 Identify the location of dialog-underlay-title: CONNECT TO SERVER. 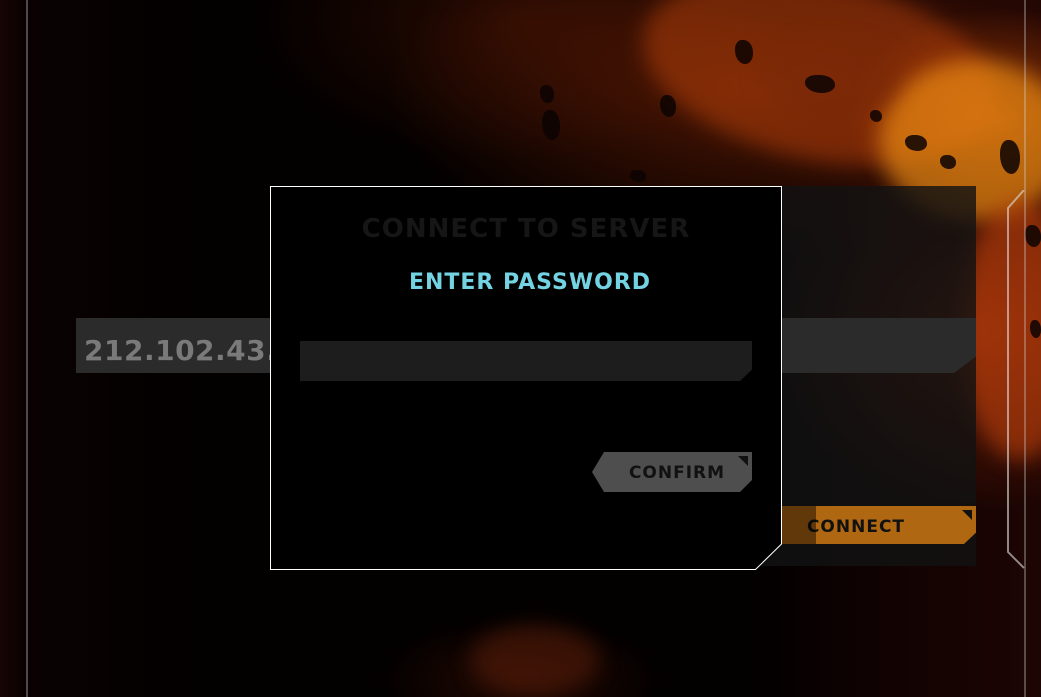
(526, 229).